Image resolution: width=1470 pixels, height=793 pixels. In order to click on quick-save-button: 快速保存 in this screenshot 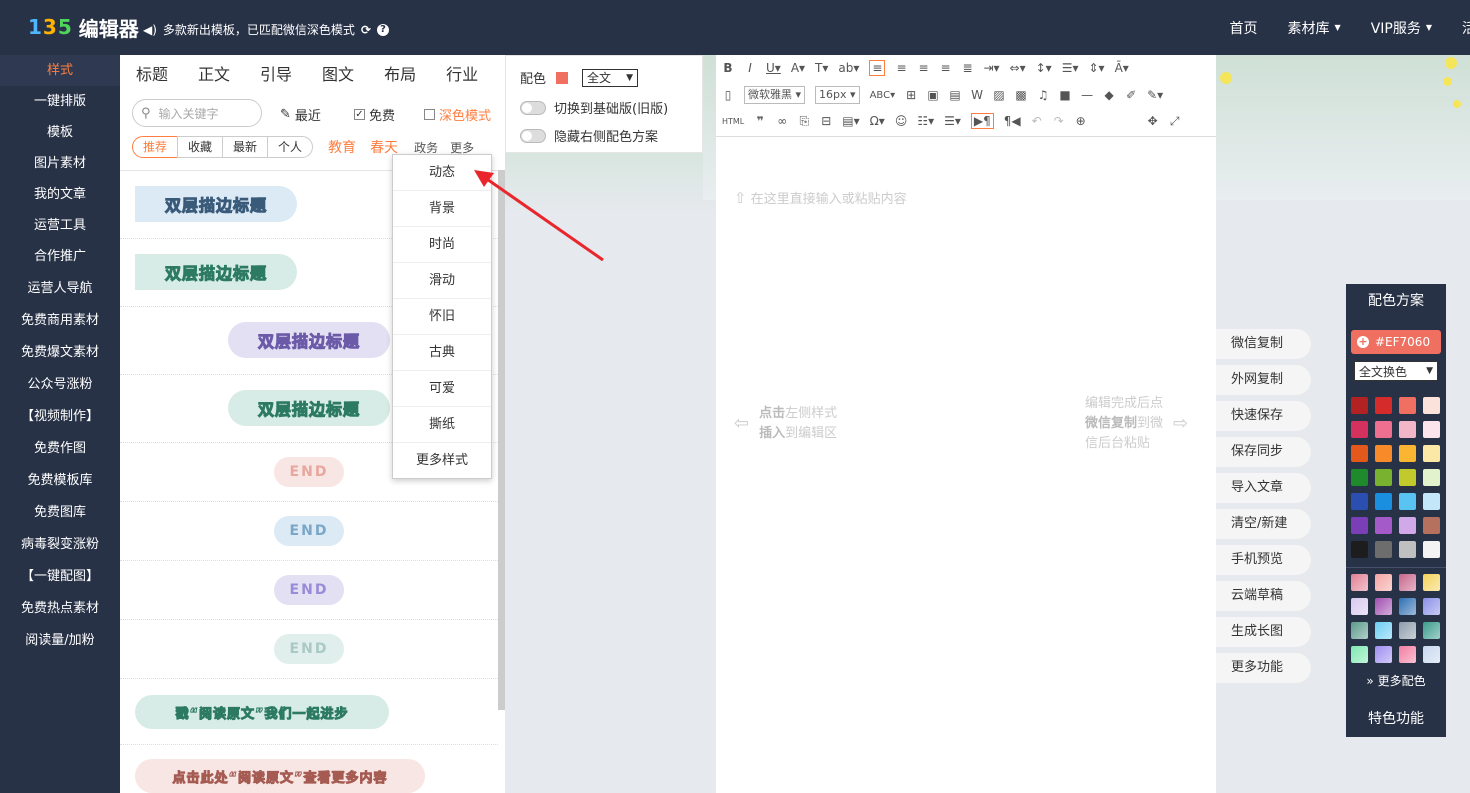, I will do `click(1263, 416)`.